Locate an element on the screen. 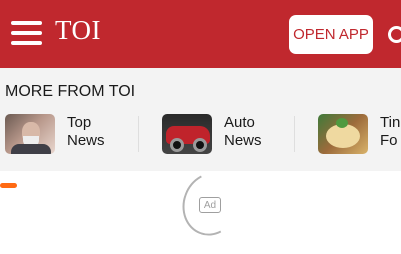 The width and height of the screenshot is (401, 254). hamburger-menu-icon is located at coordinates (26, 33).